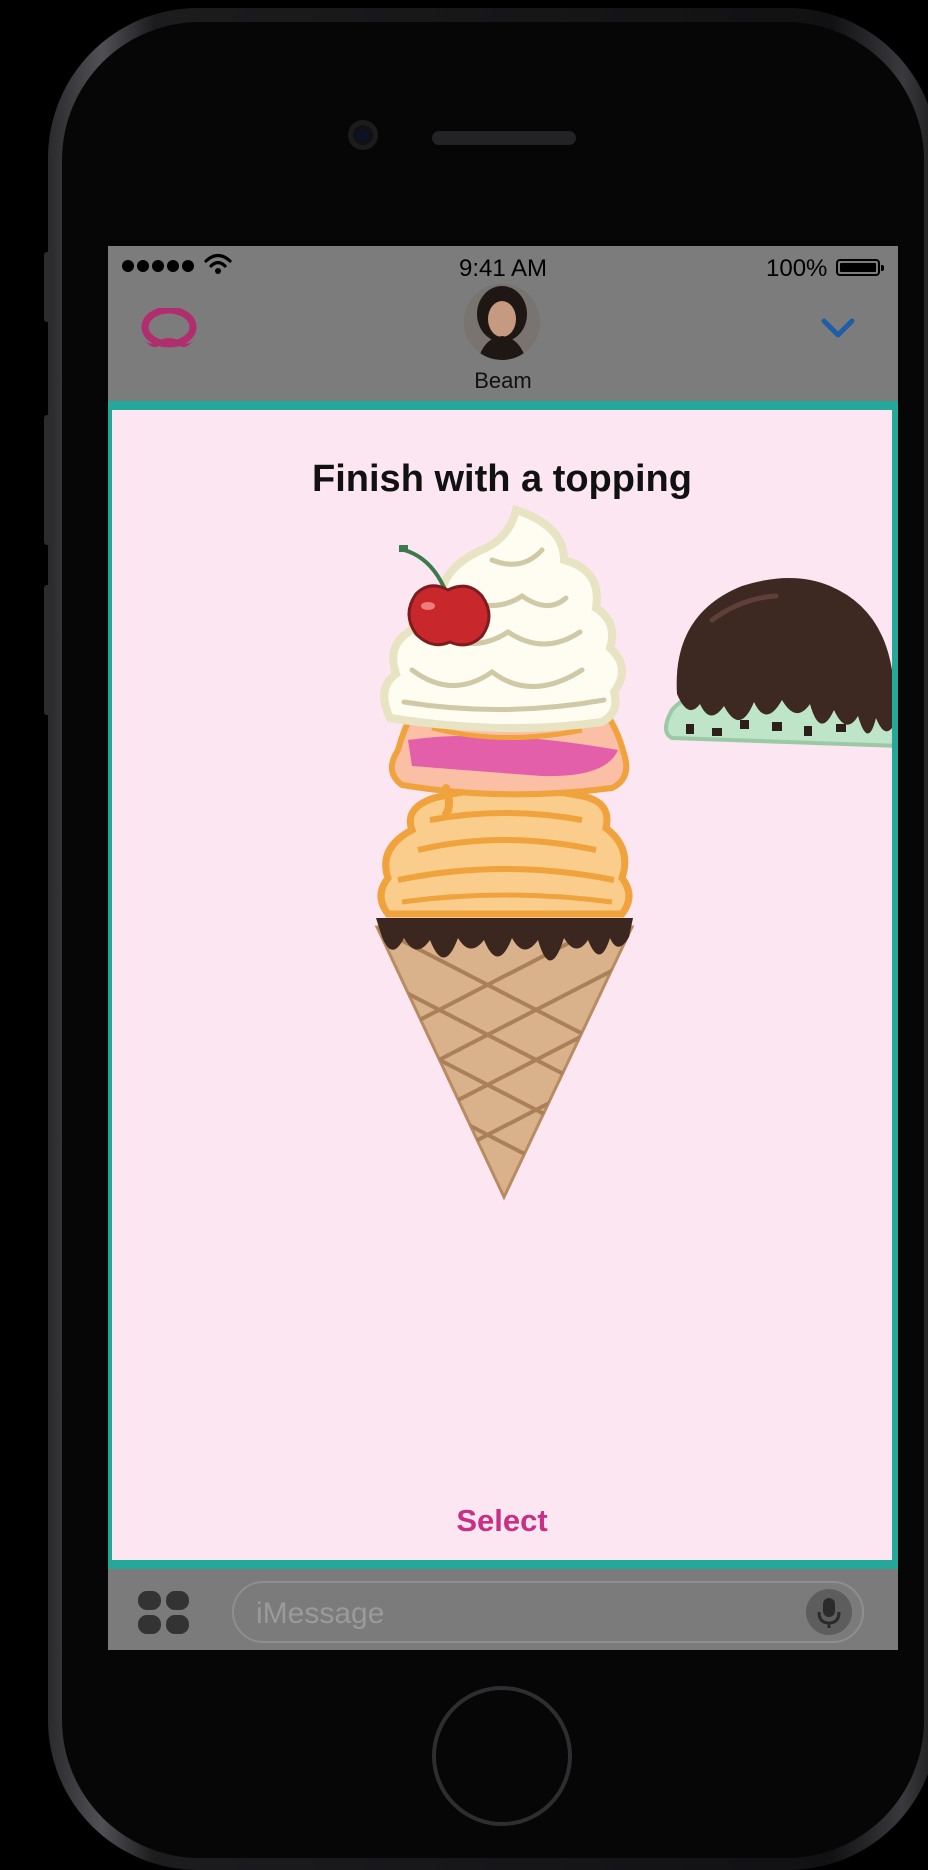 The image size is (928, 1870). I want to click on front-camera, so click(363, 135).